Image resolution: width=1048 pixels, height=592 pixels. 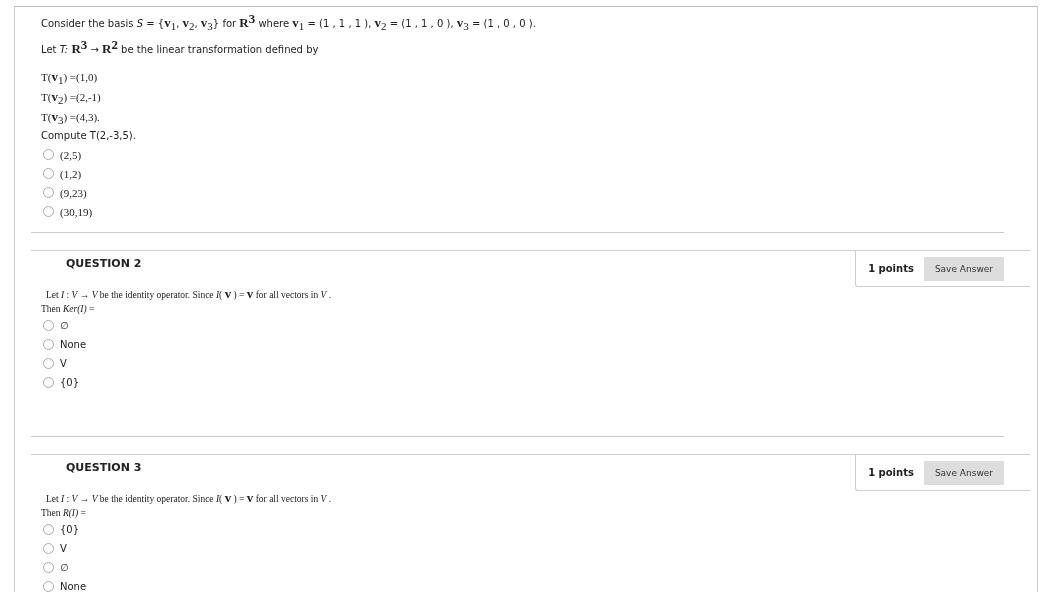 I want to click on question-text: Compute T(2,-3,5)., so click(x=88, y=136).